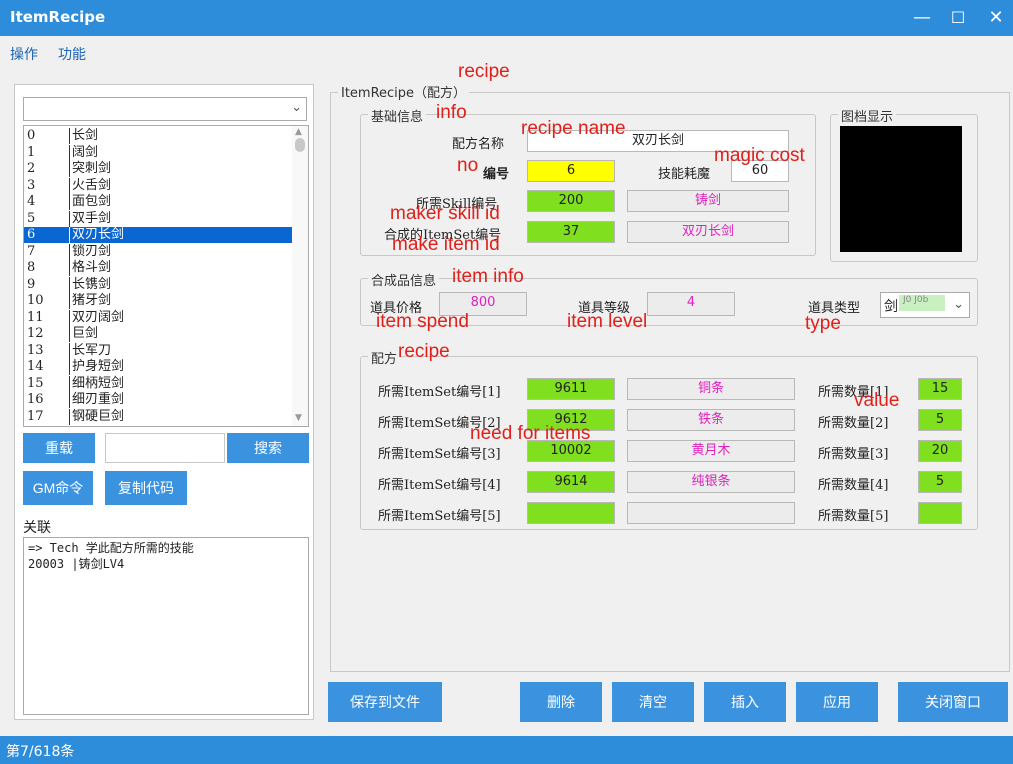  Describe the element at coordinates (571, 482) in the screenshot. I see `recipe-itemset-id-field: 9614` at that location.